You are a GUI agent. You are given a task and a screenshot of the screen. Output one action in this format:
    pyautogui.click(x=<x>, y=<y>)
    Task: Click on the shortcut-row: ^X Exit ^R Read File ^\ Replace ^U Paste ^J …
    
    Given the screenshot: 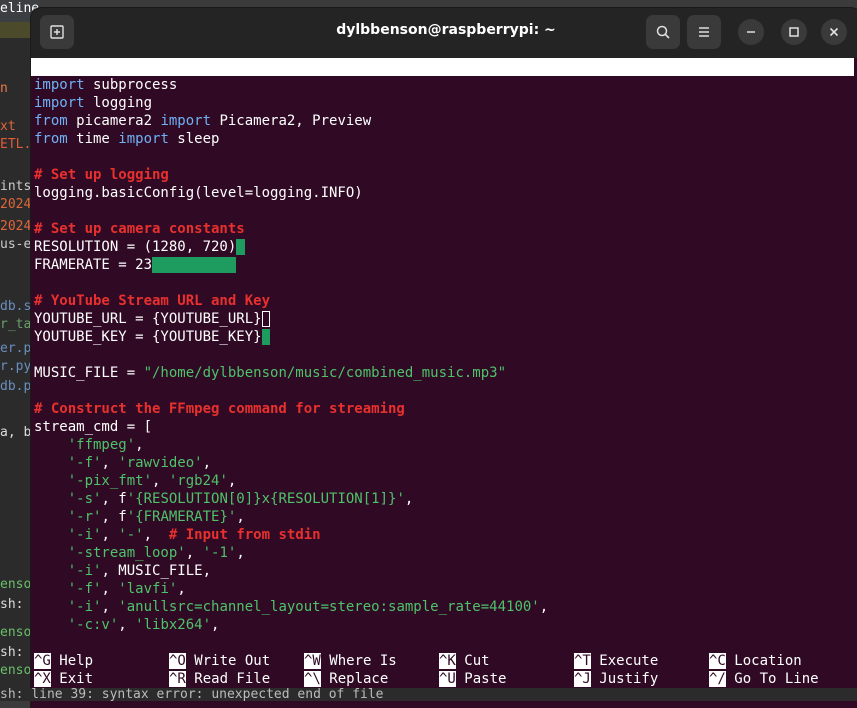 What is the action you would take?
    pyautogui.click(x=444, y=679)
    